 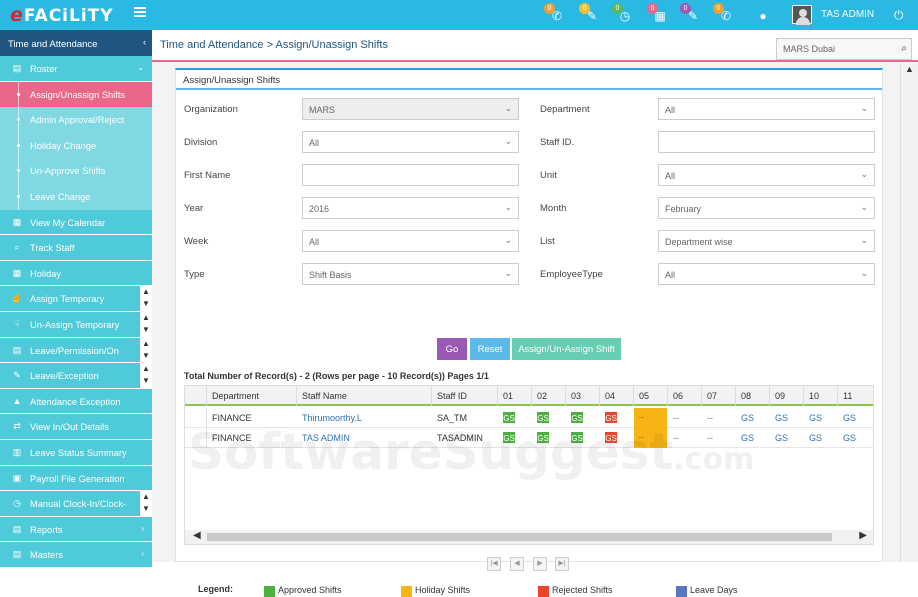 I want to click on sidebar-item-leave-exception: ✎ Leave/Exception ▲ ▼, so click(x=76, y=376).